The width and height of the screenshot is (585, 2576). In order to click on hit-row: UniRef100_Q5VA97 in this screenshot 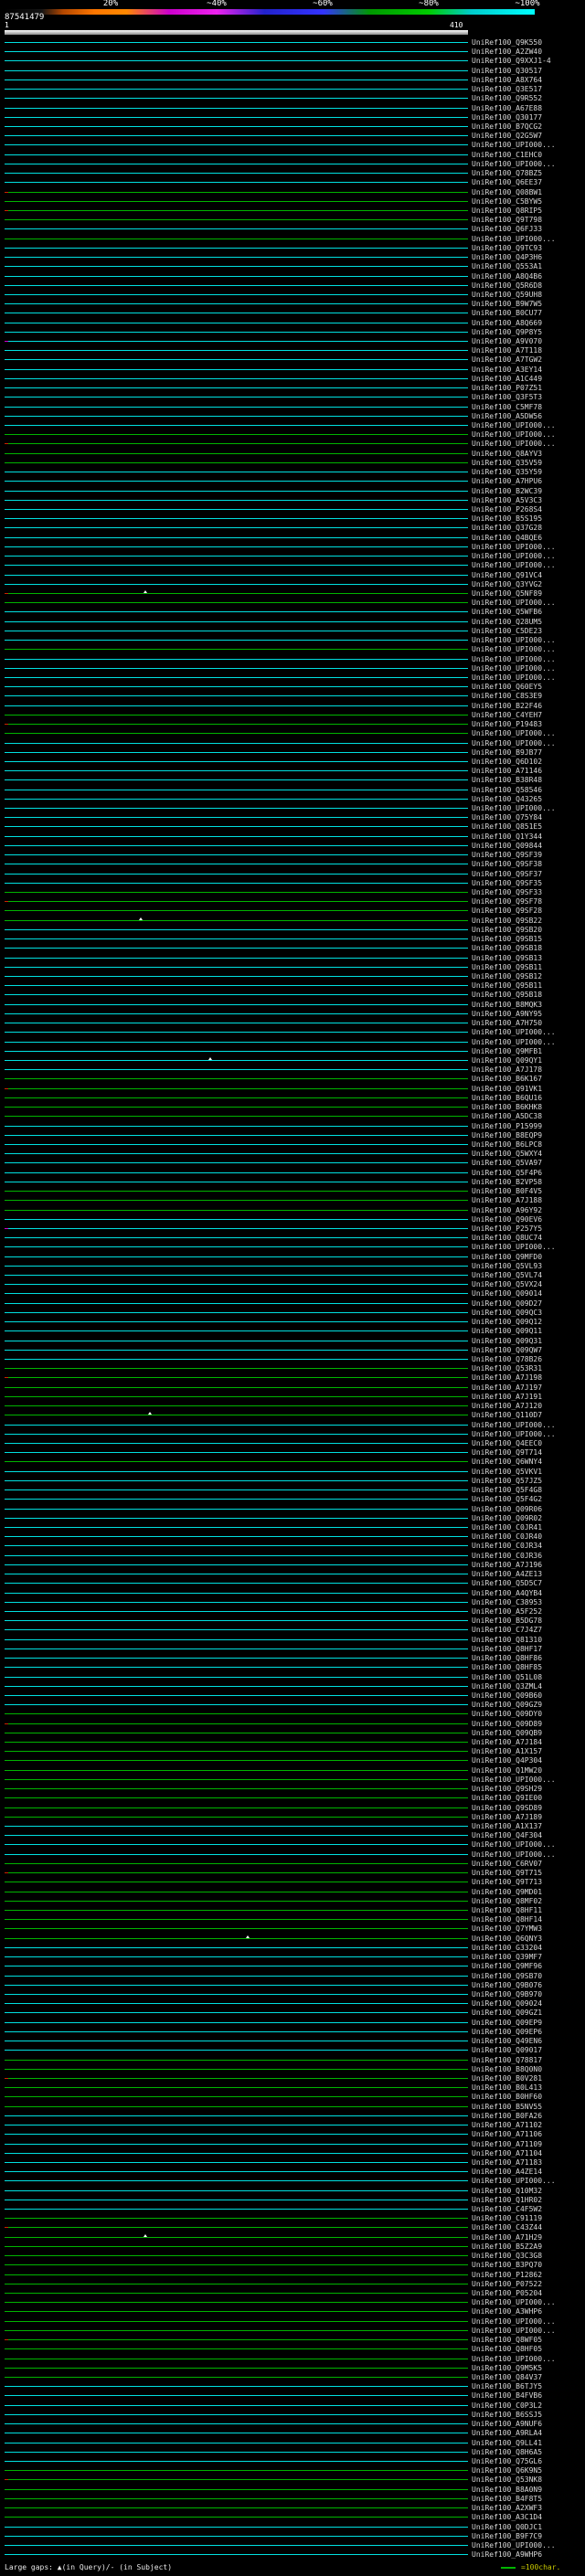, I will do `click(293, 1162)`.